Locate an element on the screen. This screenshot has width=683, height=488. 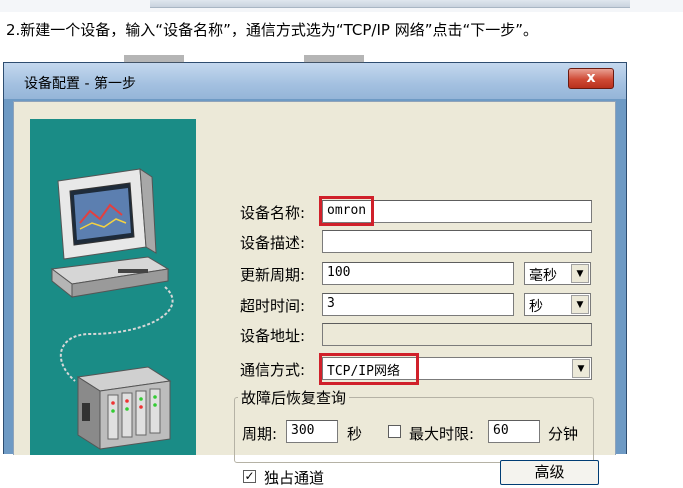
update-period-unit-select: 毫秒 ▼ is located at coordinates (557, 273).